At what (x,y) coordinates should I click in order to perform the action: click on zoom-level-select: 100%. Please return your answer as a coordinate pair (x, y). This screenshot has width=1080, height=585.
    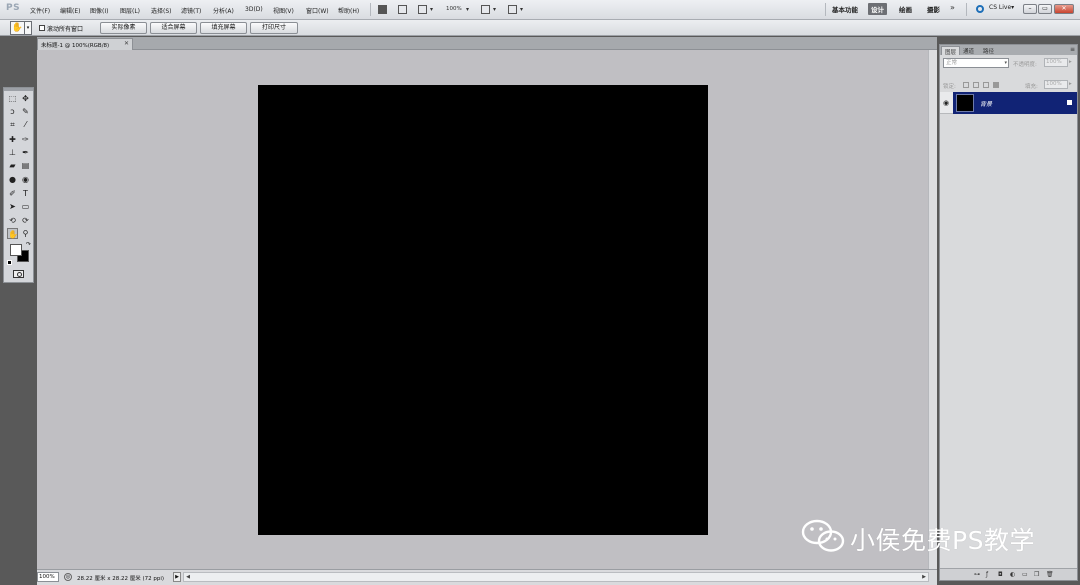
    Looking at the image, I should click on (454, 9).